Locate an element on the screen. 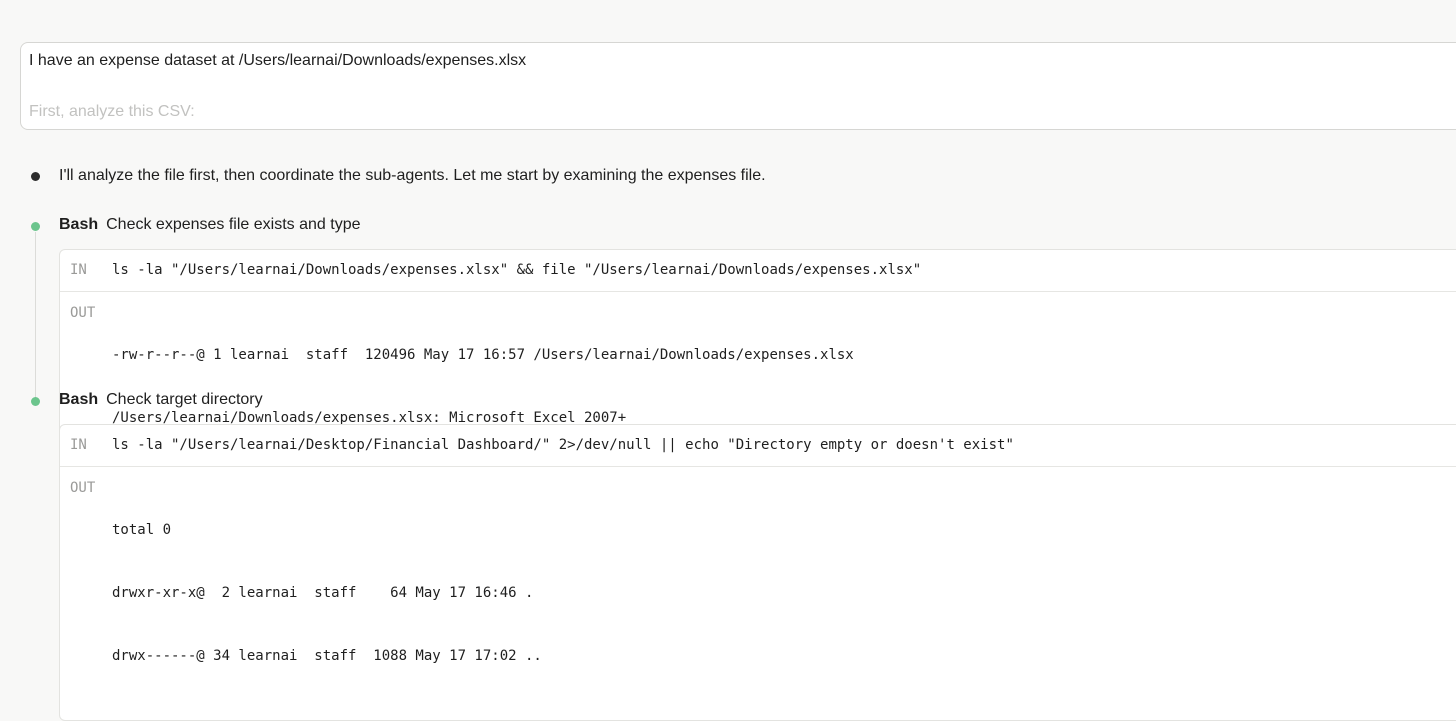  output-line: total 0 is located at coordinates (142, 530).